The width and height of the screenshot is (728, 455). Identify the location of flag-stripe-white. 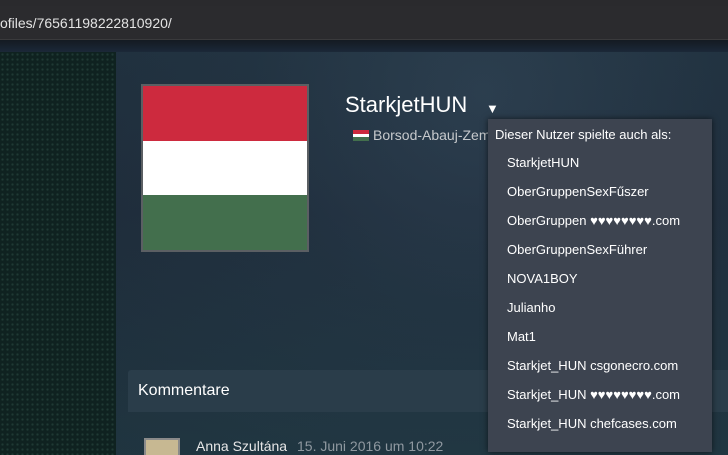
(225, 168).